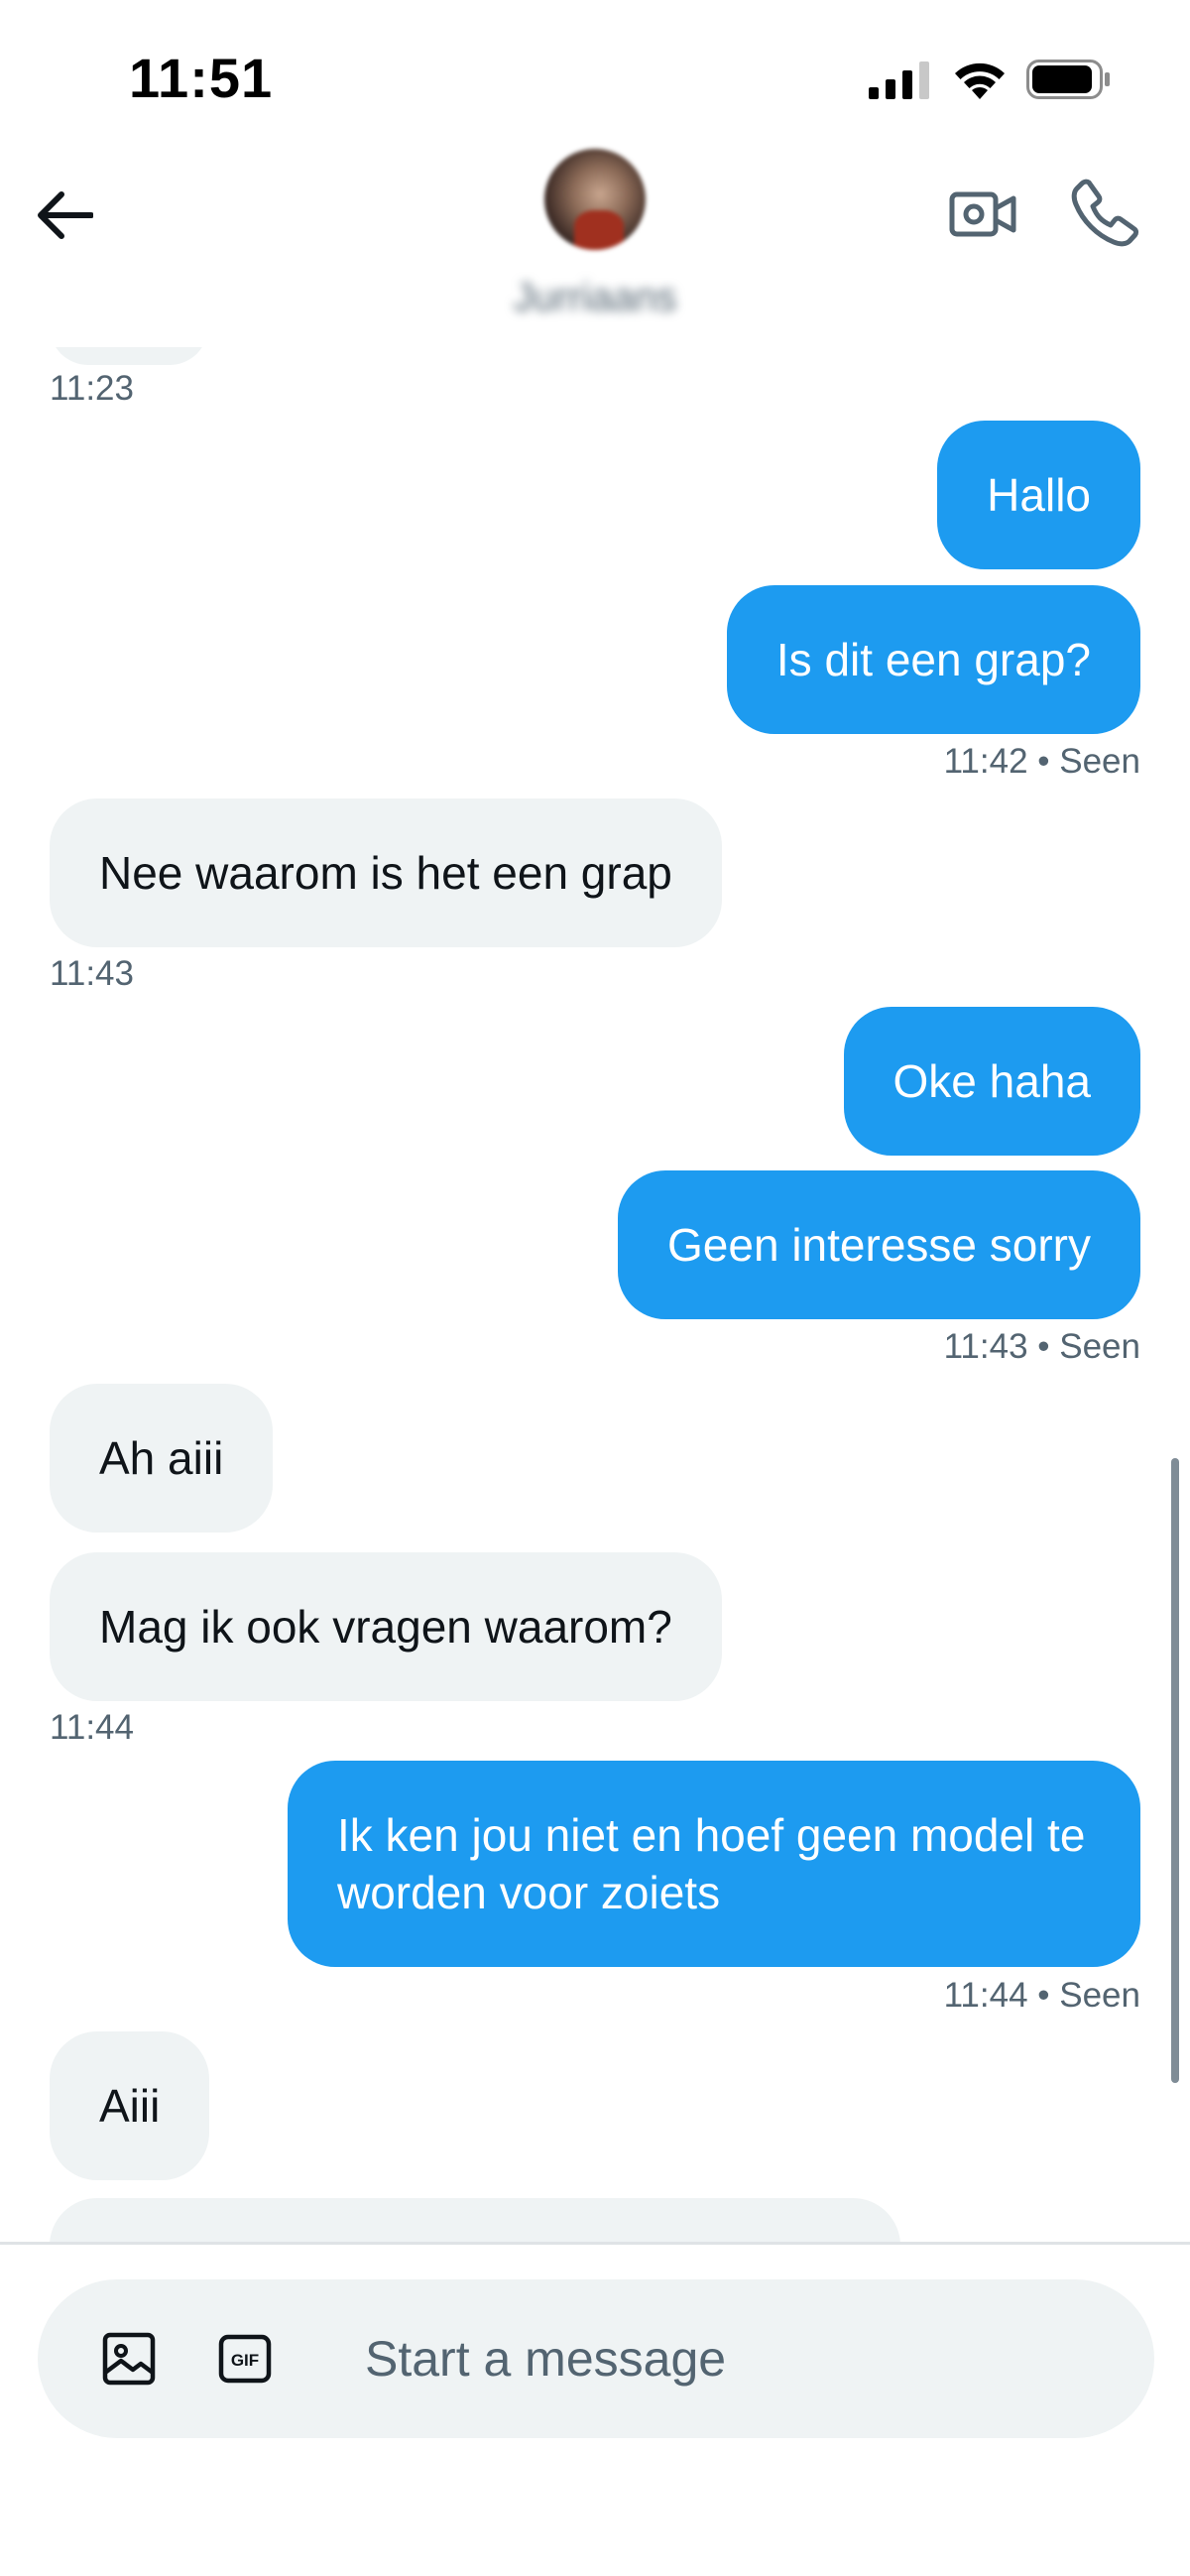 This screenshot has height=2576, width=1190. What do you see at coordinates (130, 2105) in the screenshot?
I see `message-bubble-incoming: Aiii` at bounding box center [130, 2105].